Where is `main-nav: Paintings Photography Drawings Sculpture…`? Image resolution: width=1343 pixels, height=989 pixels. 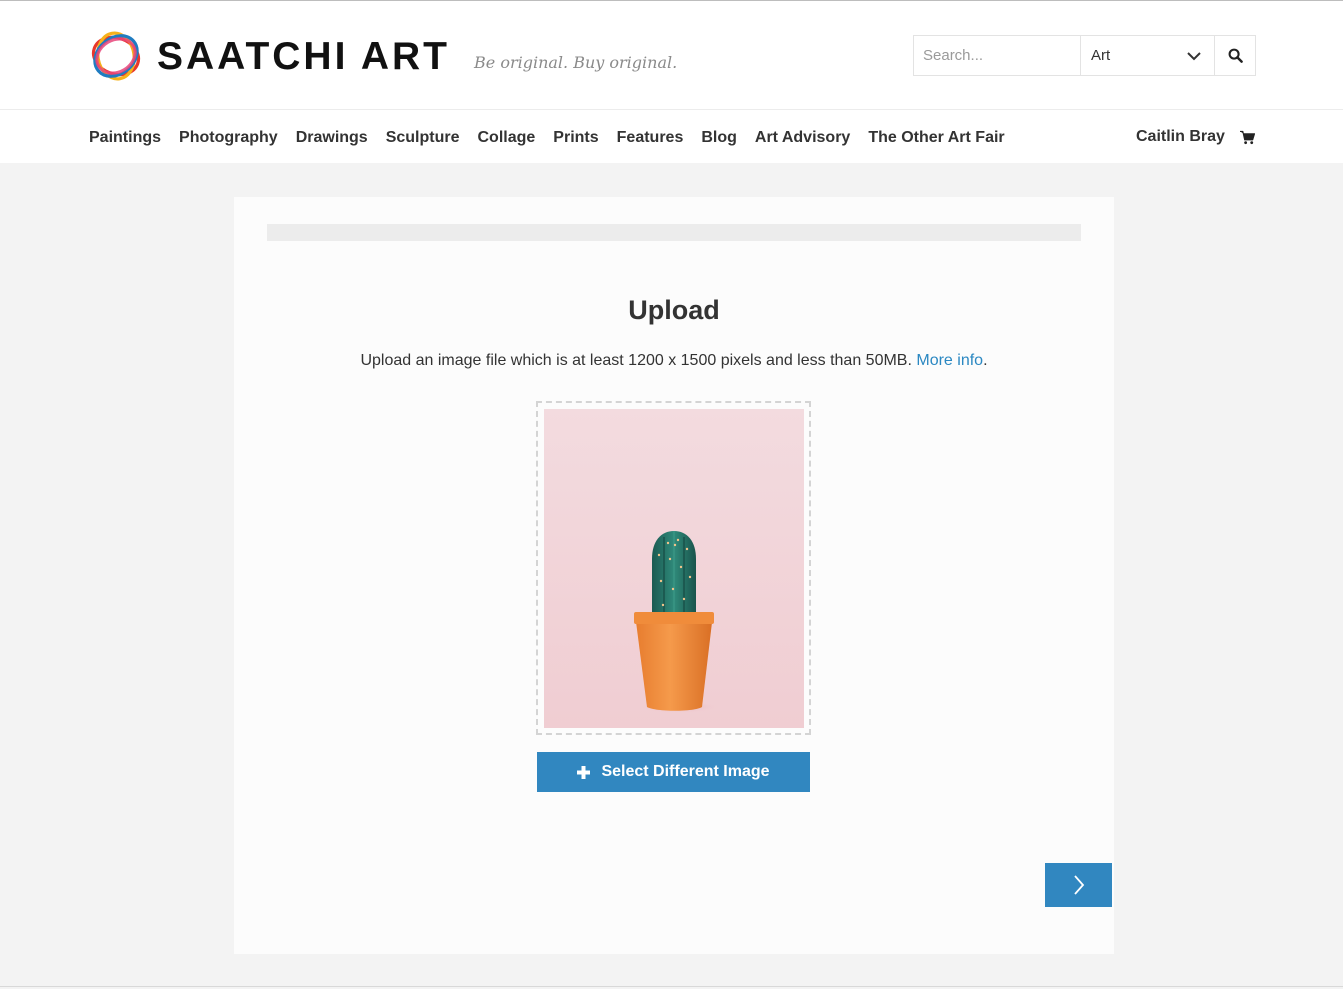 main-nav: Paintings Photography Drawings Sculpture… is located at coordinates (671, 137).